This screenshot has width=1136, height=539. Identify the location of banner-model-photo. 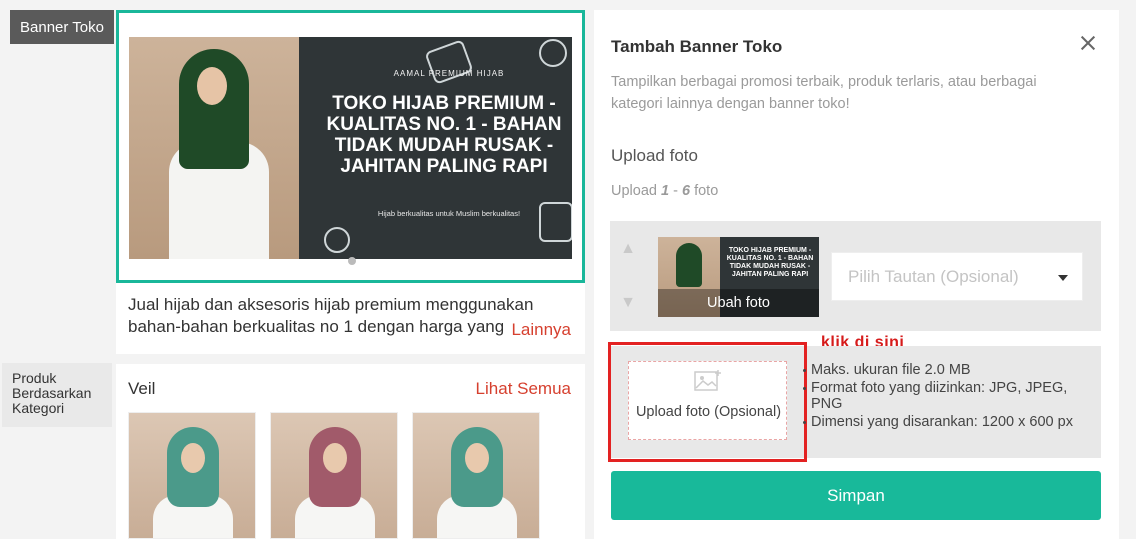
(214, 148).